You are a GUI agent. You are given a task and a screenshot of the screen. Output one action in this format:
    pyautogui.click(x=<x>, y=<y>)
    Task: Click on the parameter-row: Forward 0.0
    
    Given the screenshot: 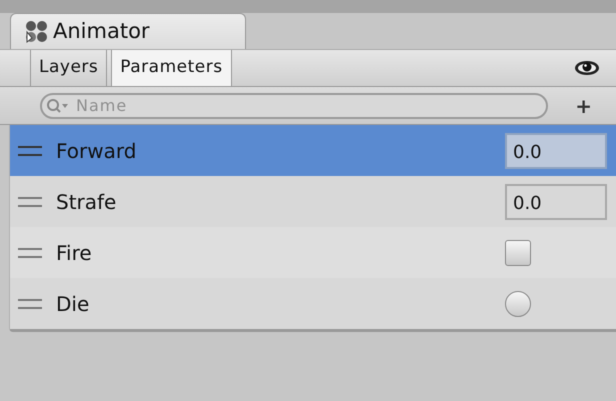 What is the action you would take?
    pyautogui.click(x=313, y=150)
    